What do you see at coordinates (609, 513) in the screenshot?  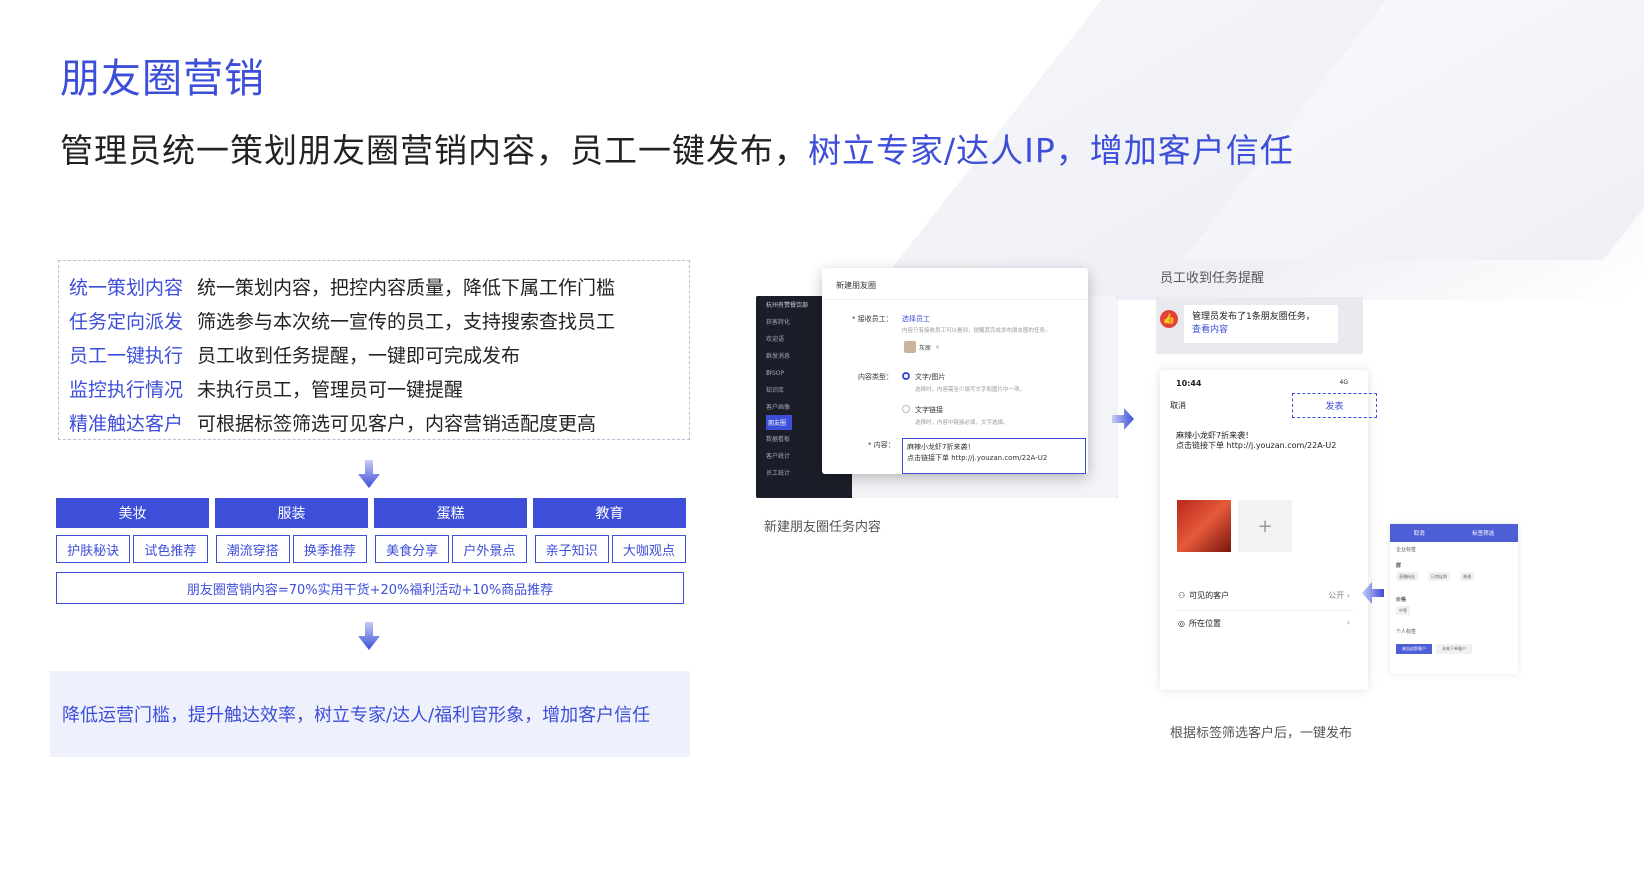 I see `category-header: 教育` at bounding box center [609, 513].